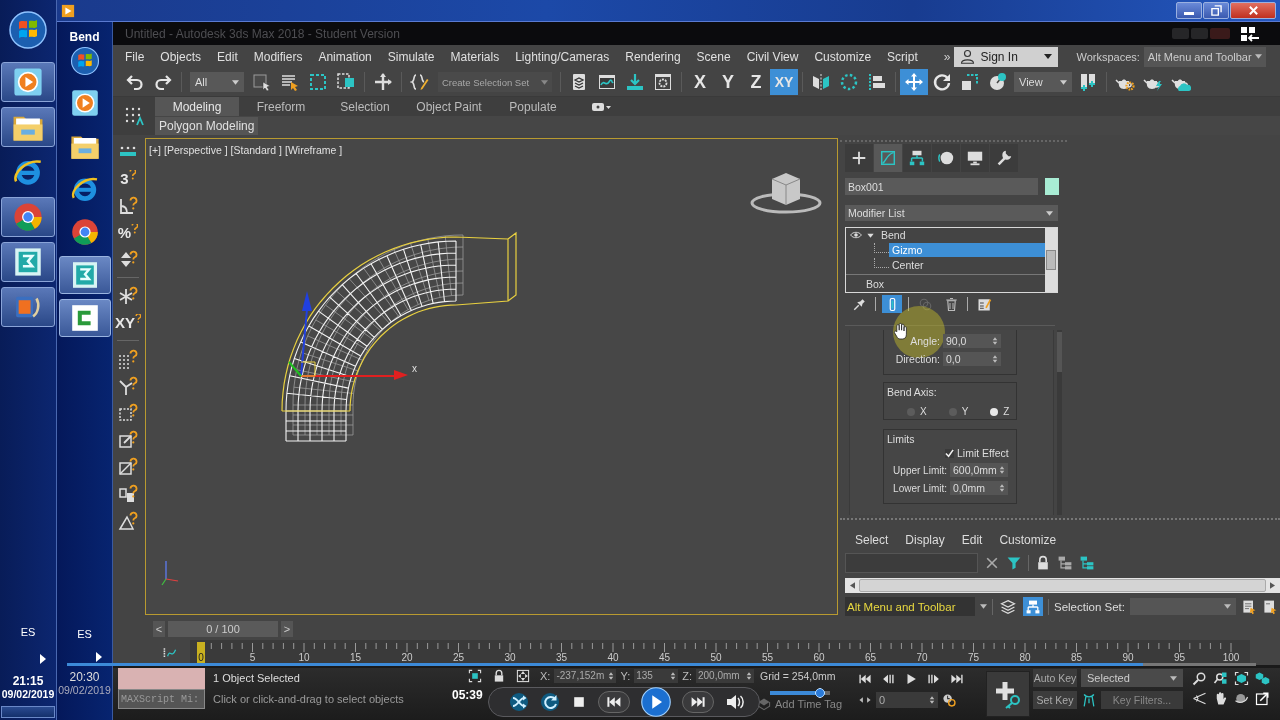 The image size is (1280, 720). What do you see at coordinates (223, 629) in the screenshot?
I see `time-slider-thumb: 0 / 100` at bounding box center [223, 629].